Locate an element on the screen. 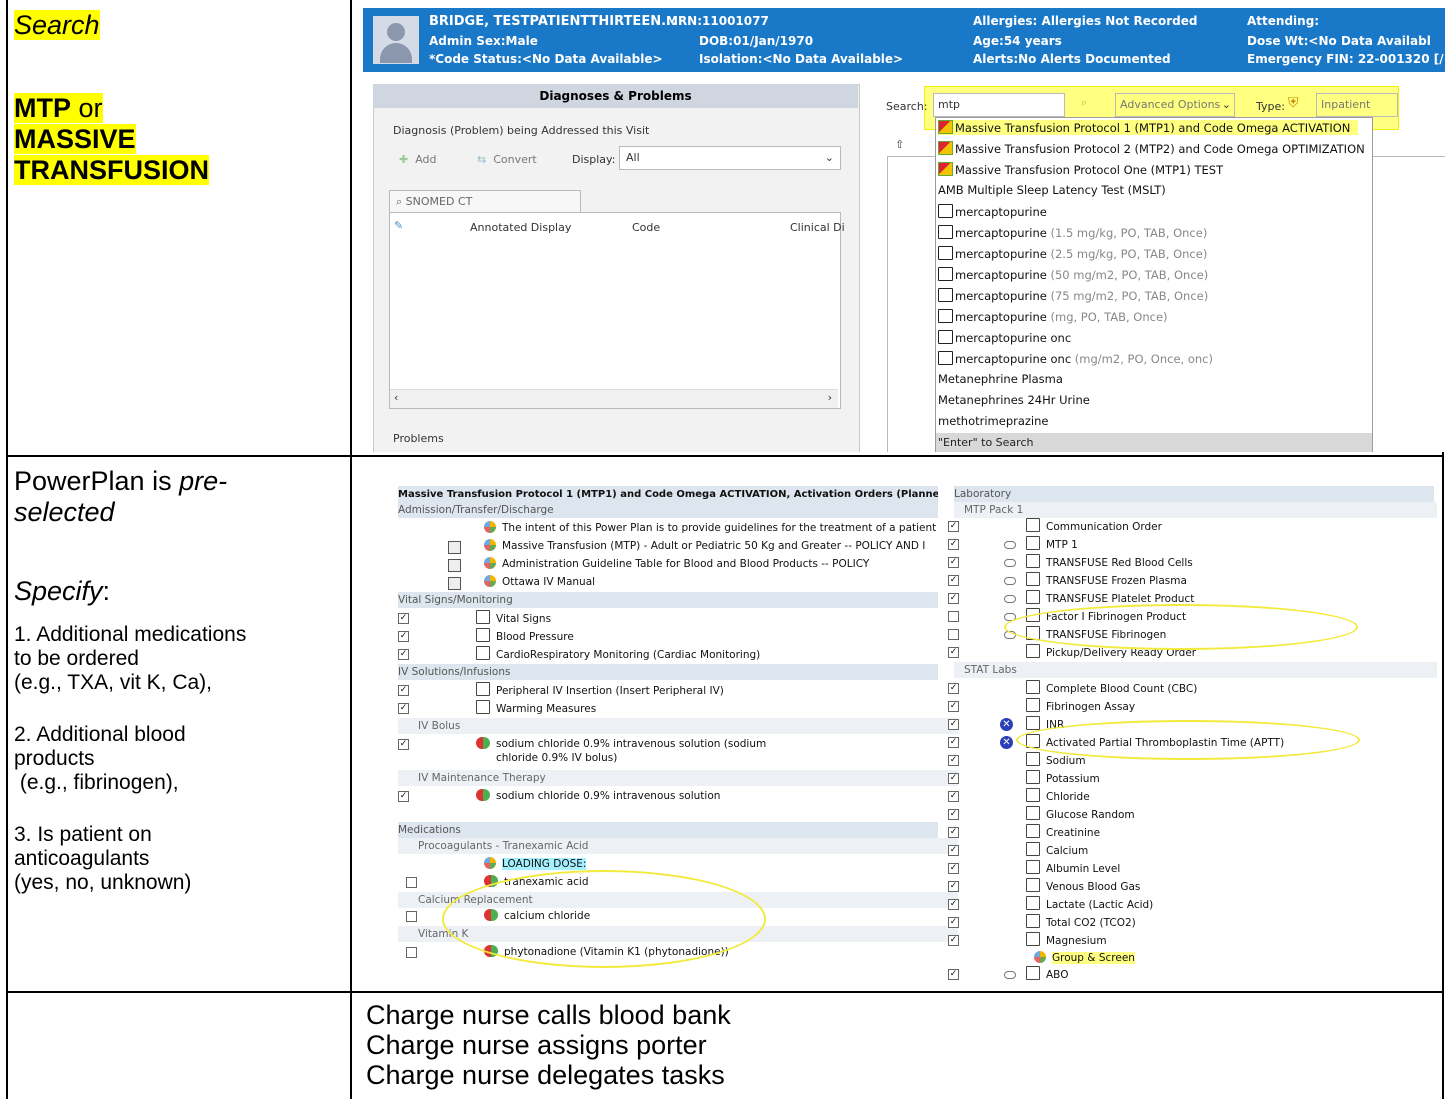 The image size is (1448, 1099). search-result-item: Metanephrines 24Hr Urine is located at coordinates (1014, 400).